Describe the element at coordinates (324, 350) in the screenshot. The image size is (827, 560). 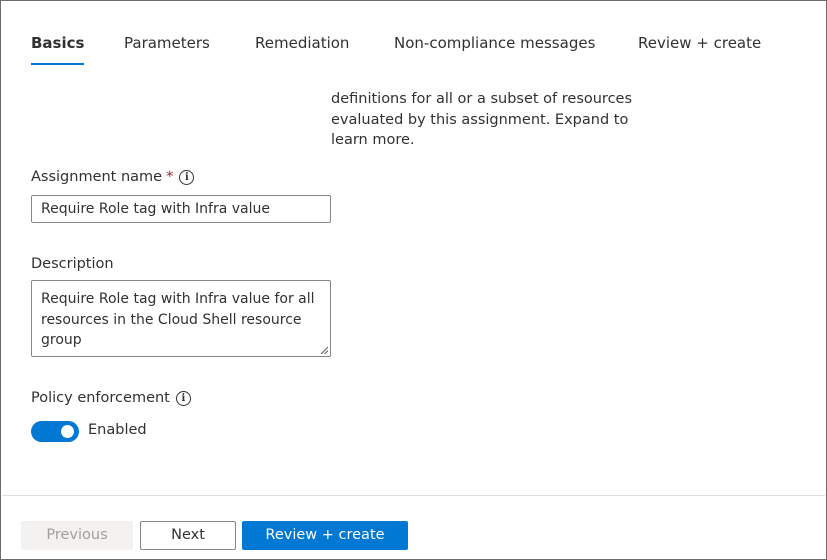
I see `resize-grip-icon` at that location.